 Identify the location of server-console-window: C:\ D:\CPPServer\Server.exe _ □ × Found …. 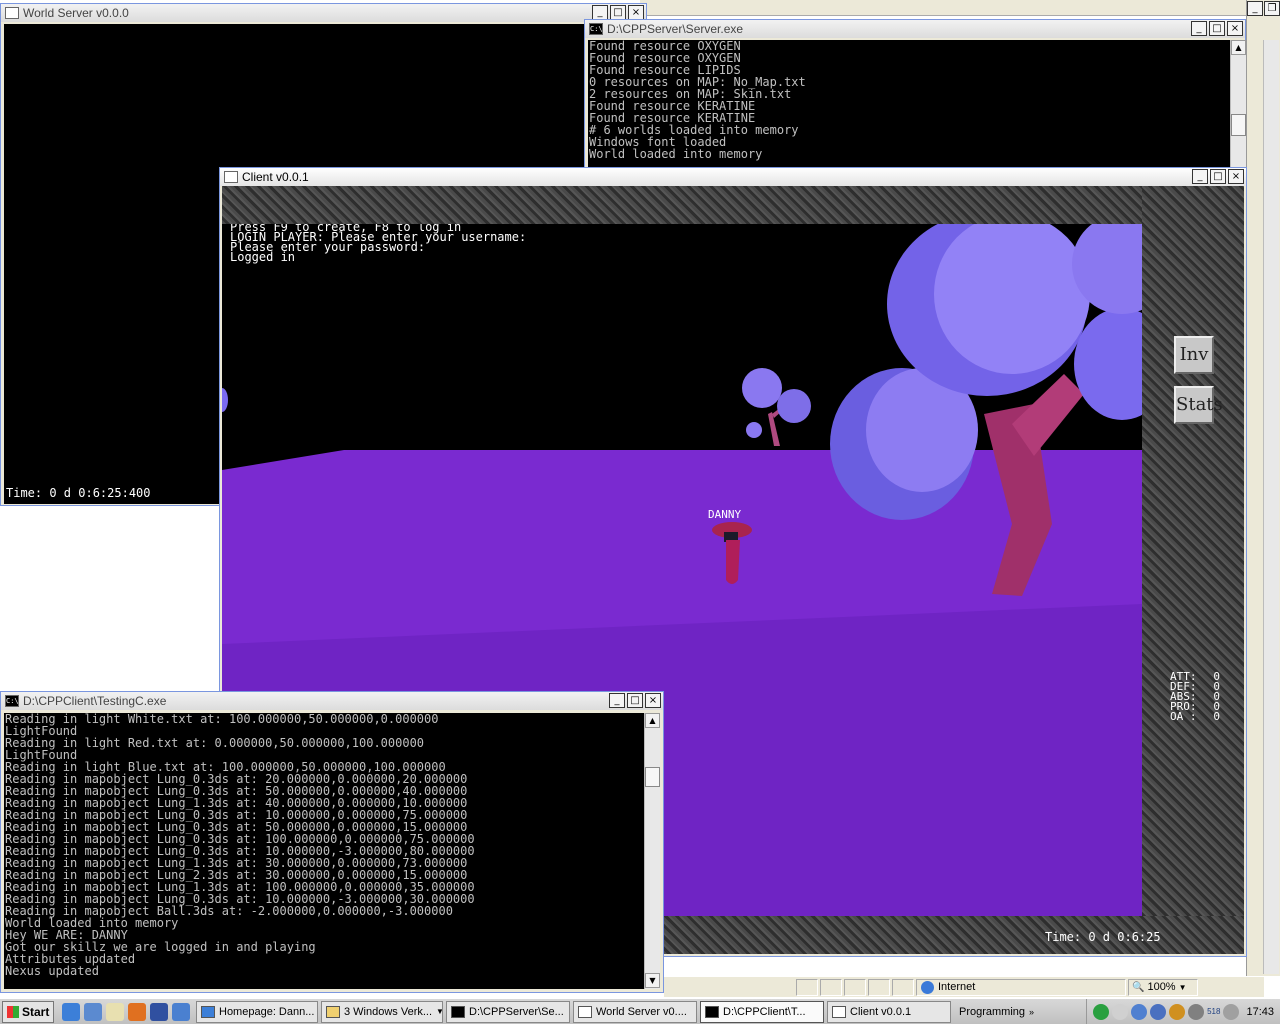
(915, 94).